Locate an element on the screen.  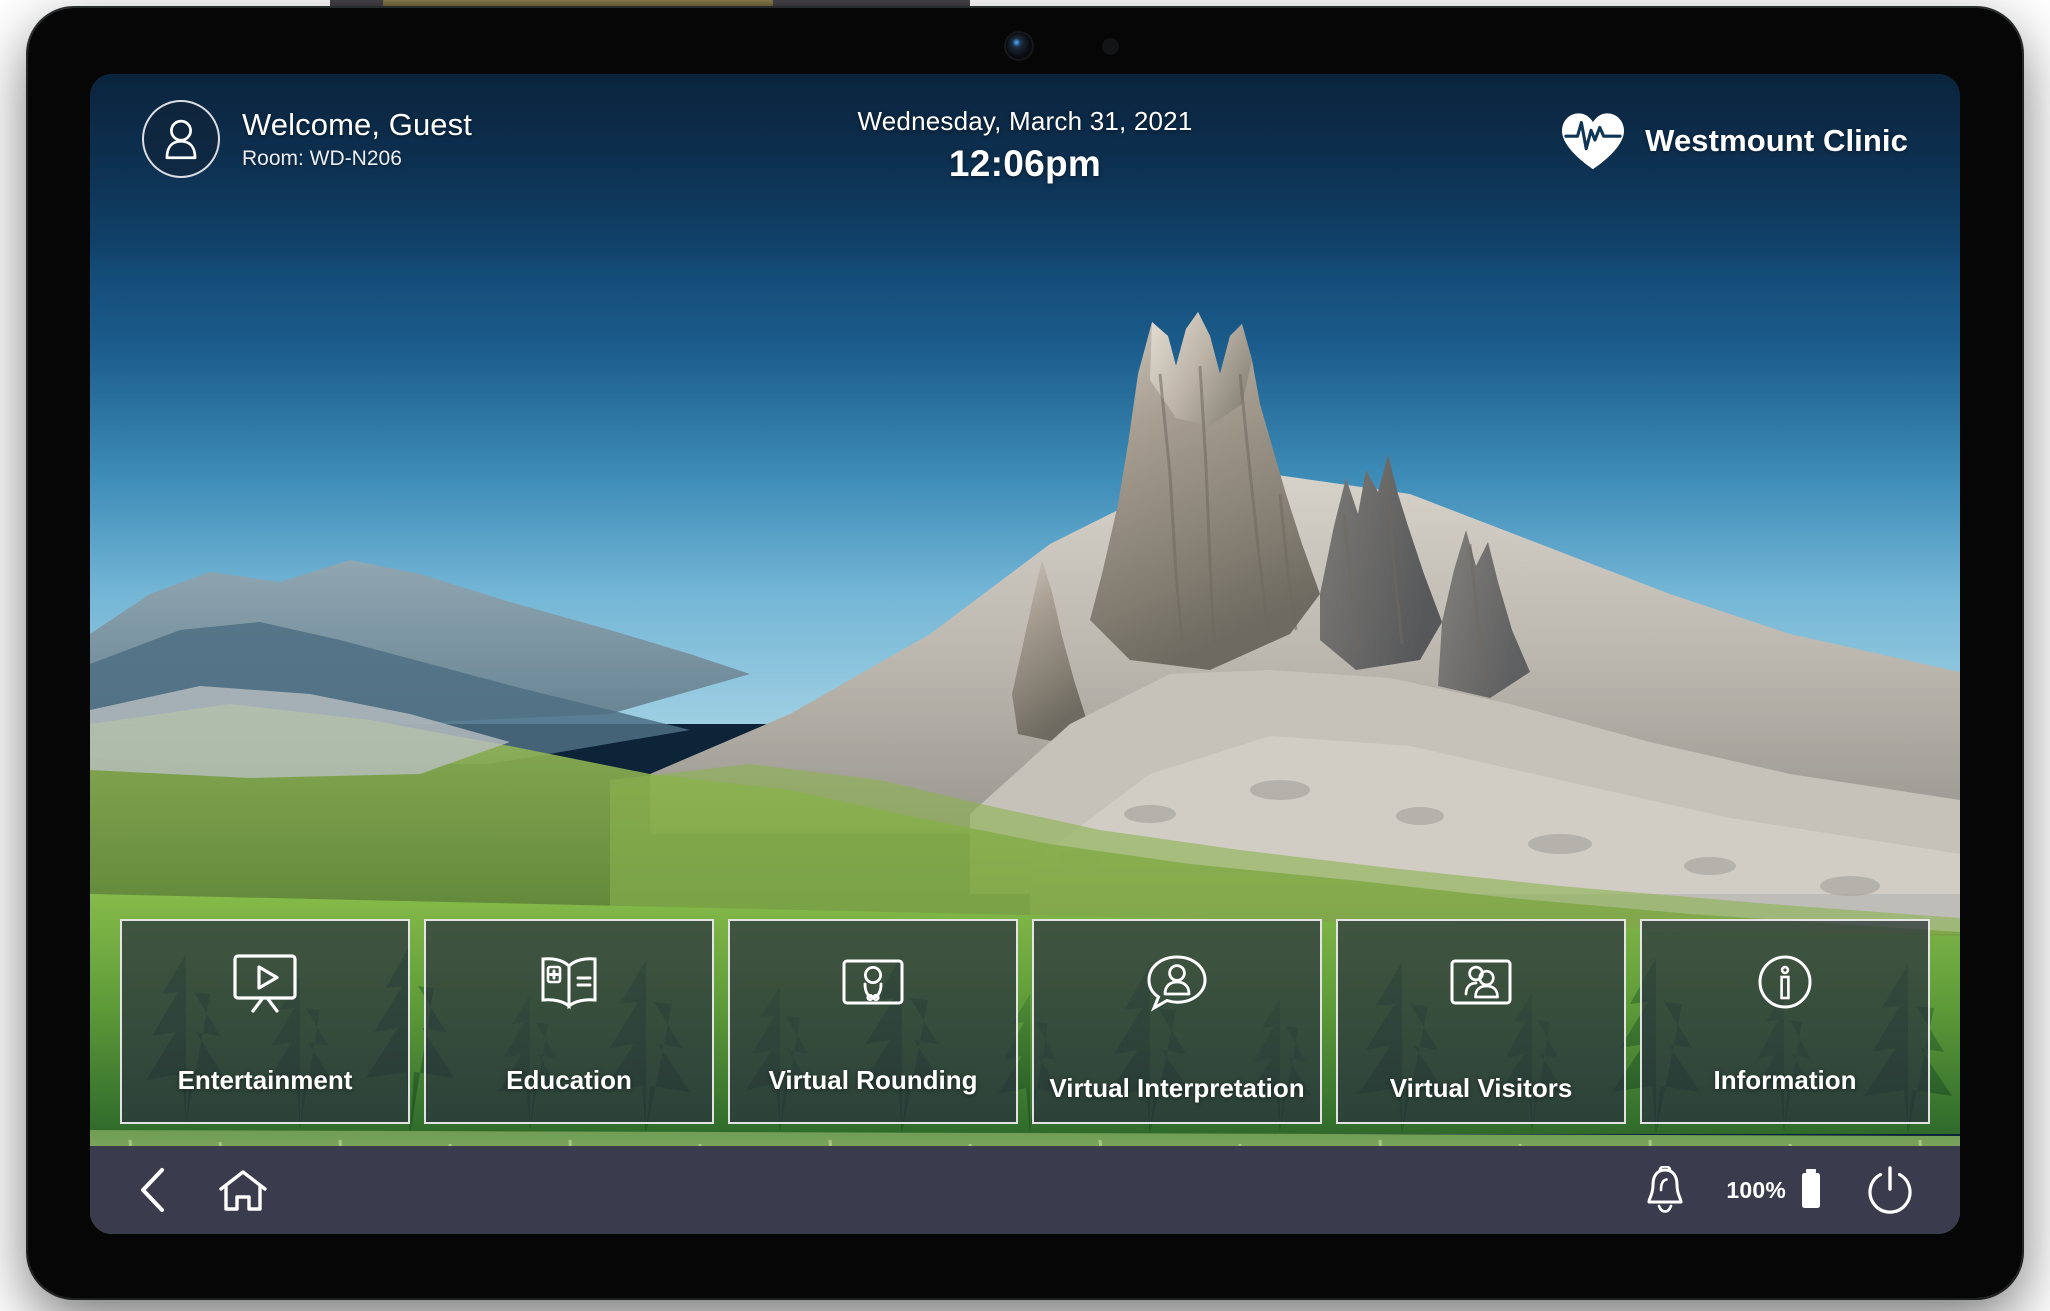
tile-virtual-interpretation: Virtual Interpretation is located at coordinates (1177, 1021).